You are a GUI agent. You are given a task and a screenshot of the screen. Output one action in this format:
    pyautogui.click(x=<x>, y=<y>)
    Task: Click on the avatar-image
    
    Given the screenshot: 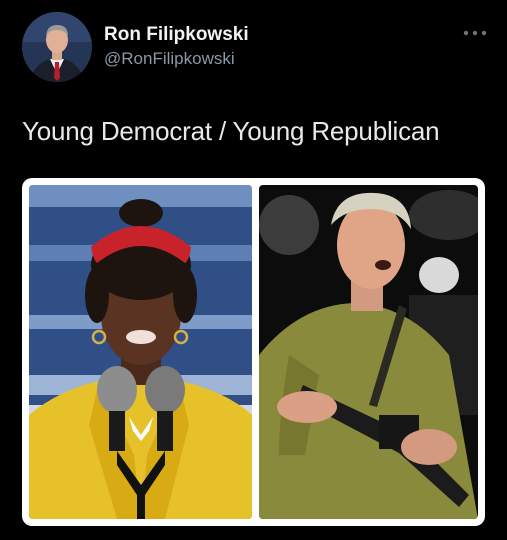 What is the action you would take?
    pyautogui.click(x=57, y=47)
    